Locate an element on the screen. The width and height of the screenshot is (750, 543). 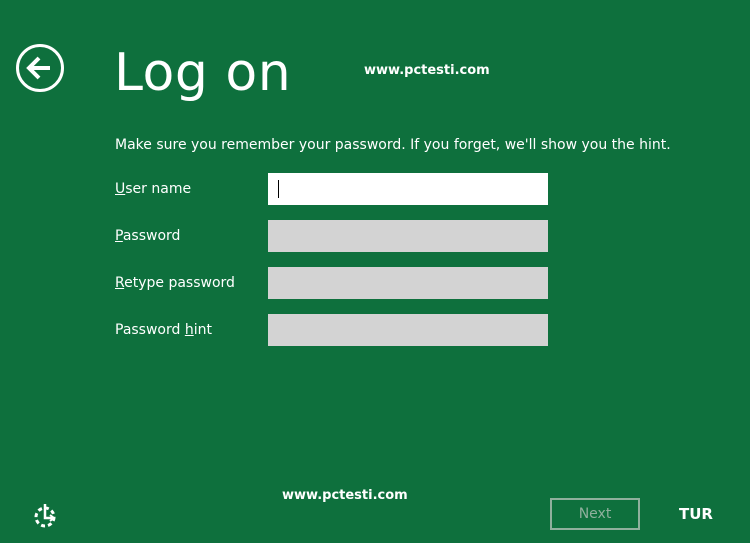
retype-password-input is located at coordinates (408, 283).